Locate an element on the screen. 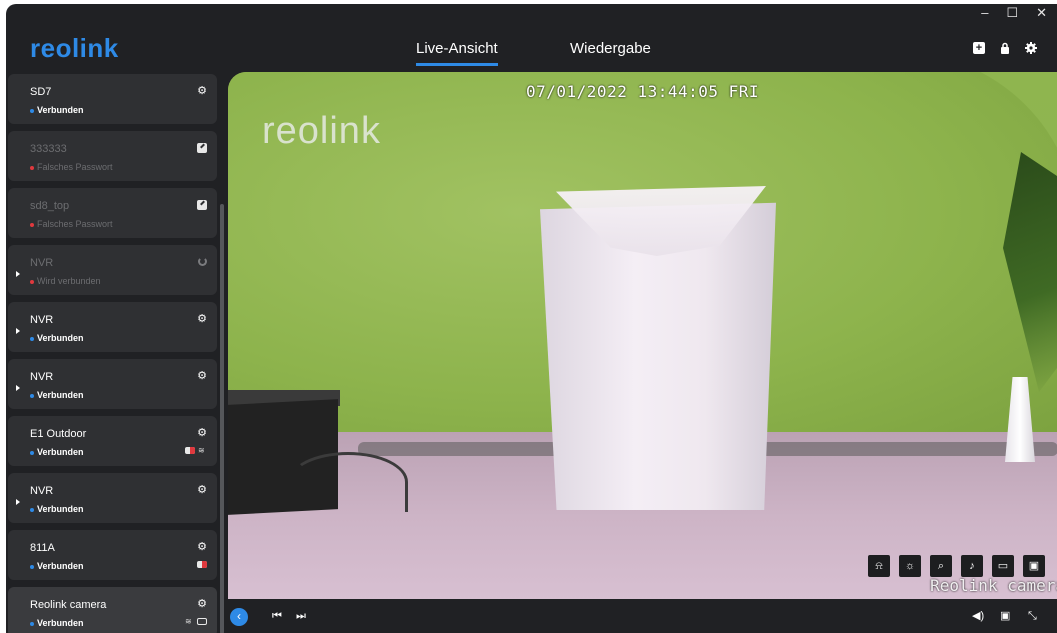 The height and width of the screenshot is (633, 1057). window-controls: – ☐ ✕ is located at coordinates (1014, 13).